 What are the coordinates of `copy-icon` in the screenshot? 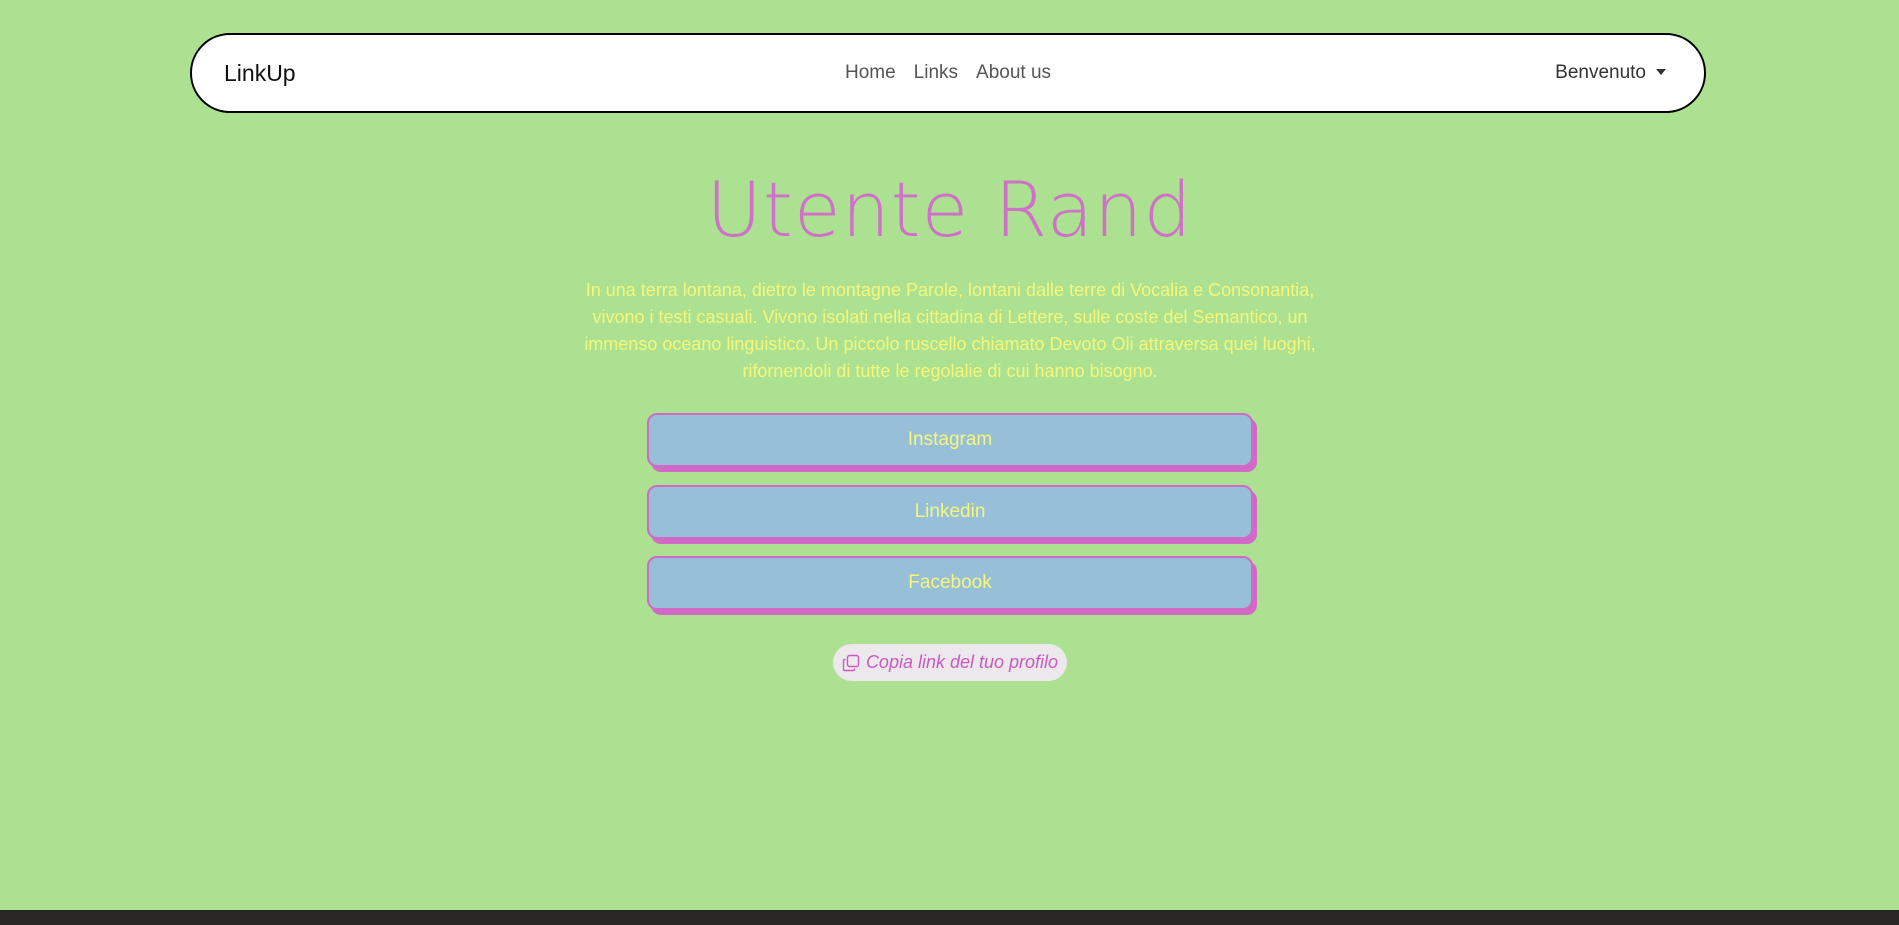 It's located at (851, 662).